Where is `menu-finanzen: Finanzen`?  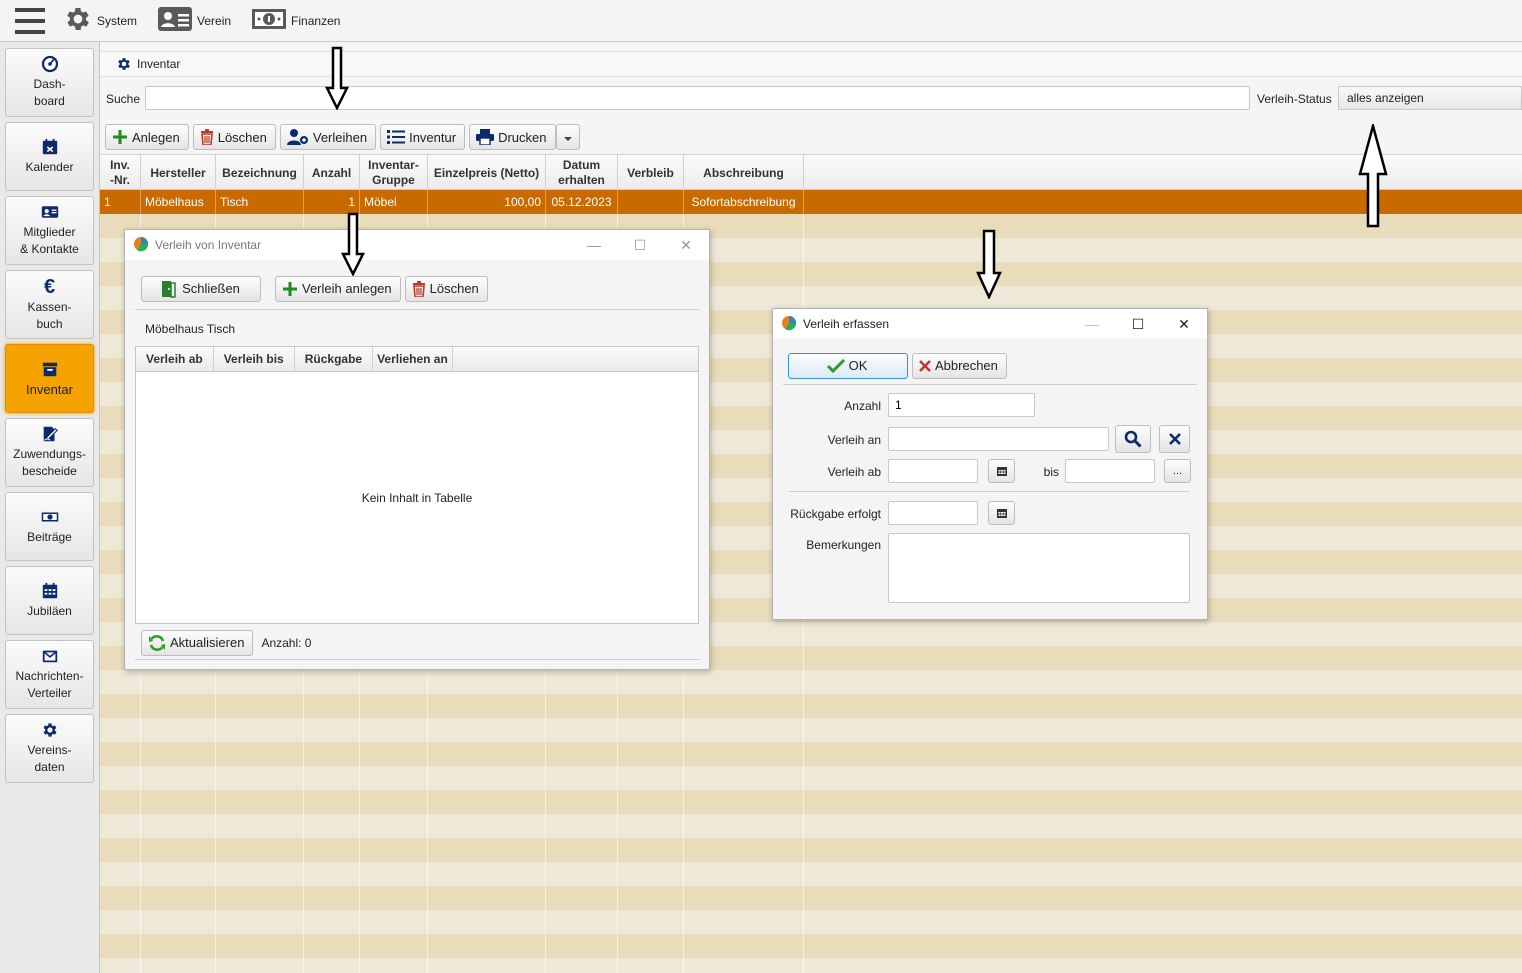 menu-finanzen: Finanzen is located at coordinates (295, 20).